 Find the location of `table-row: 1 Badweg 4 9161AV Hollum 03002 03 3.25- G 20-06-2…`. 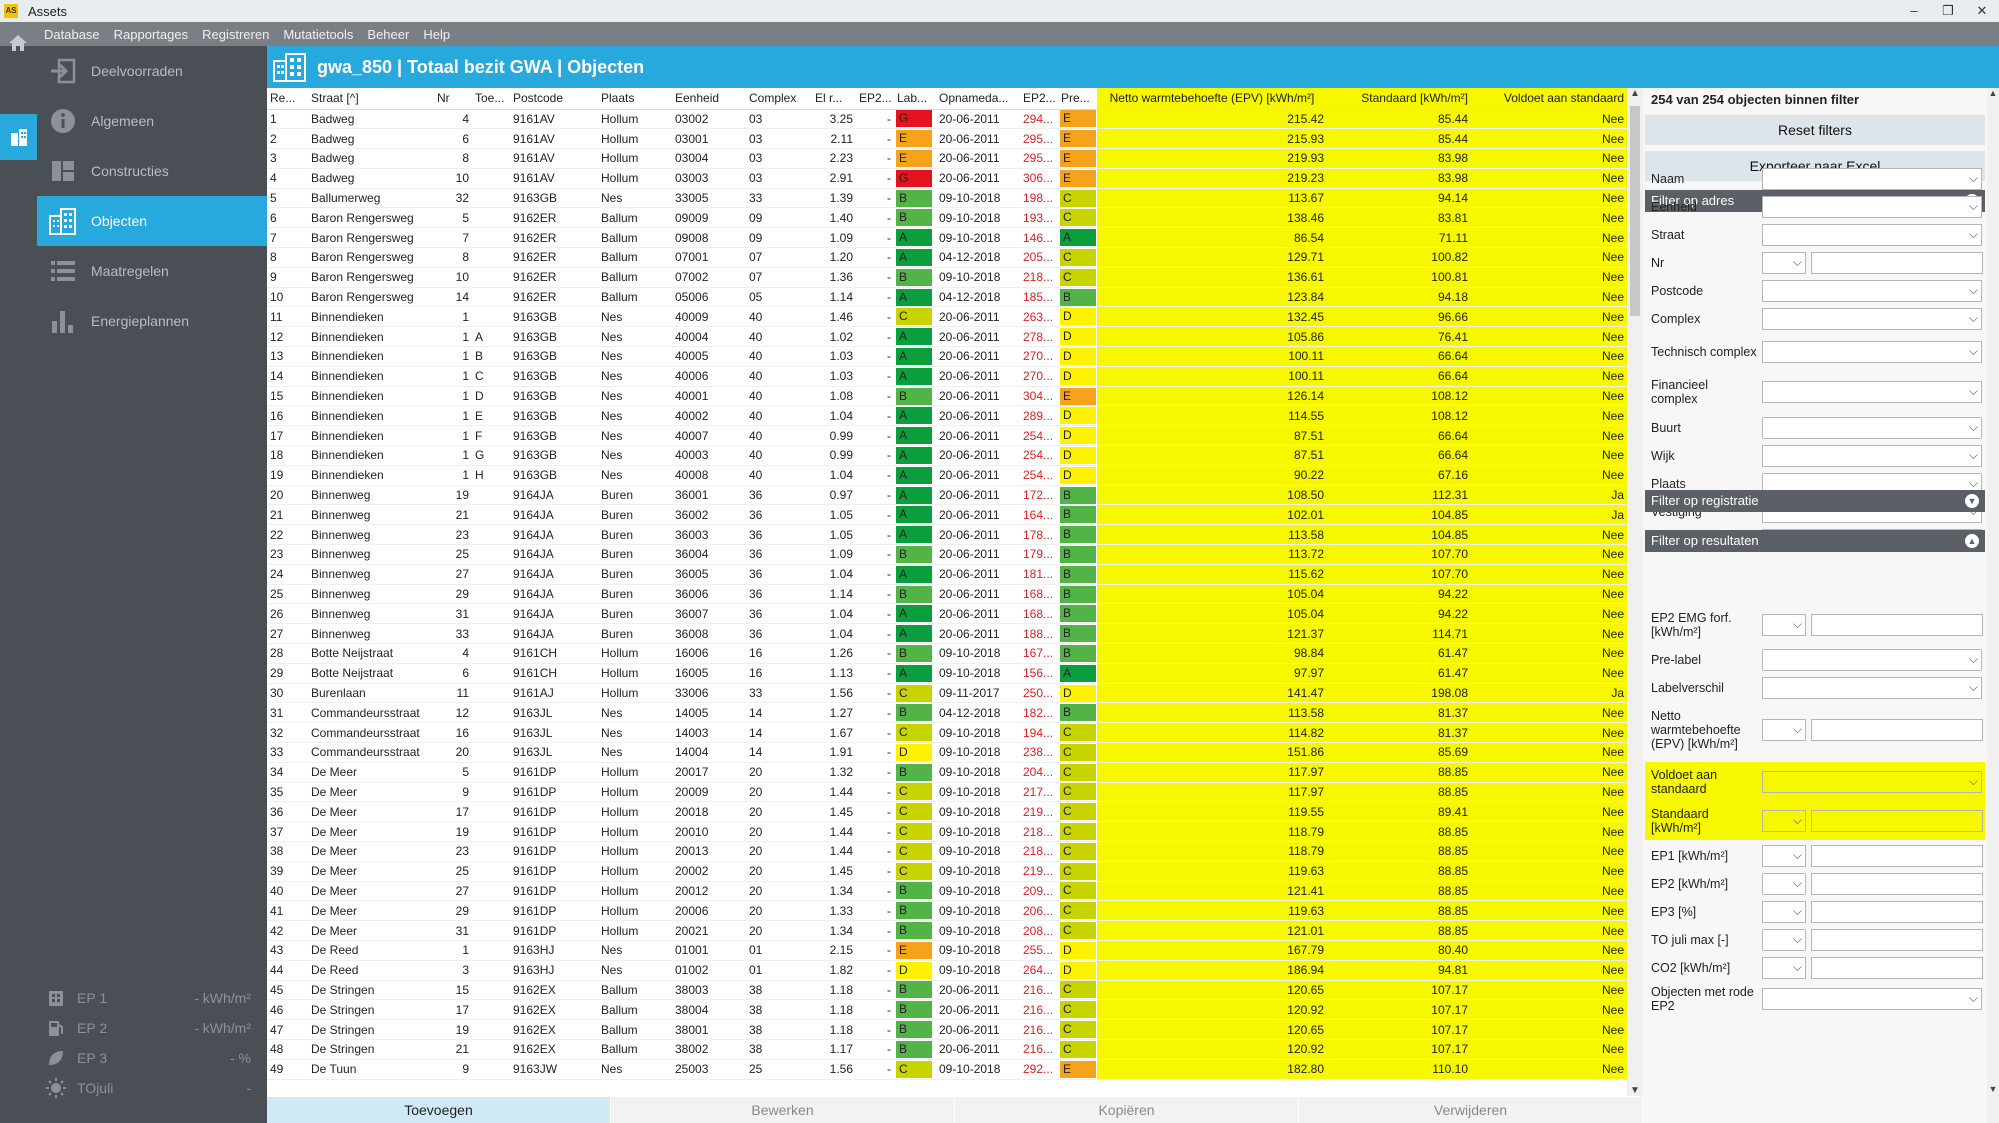

table-row: 1 Badweg 4 9161AV Hollum 03002 03 3.25- G 20-06-2… is located at coordinates (947, 119).